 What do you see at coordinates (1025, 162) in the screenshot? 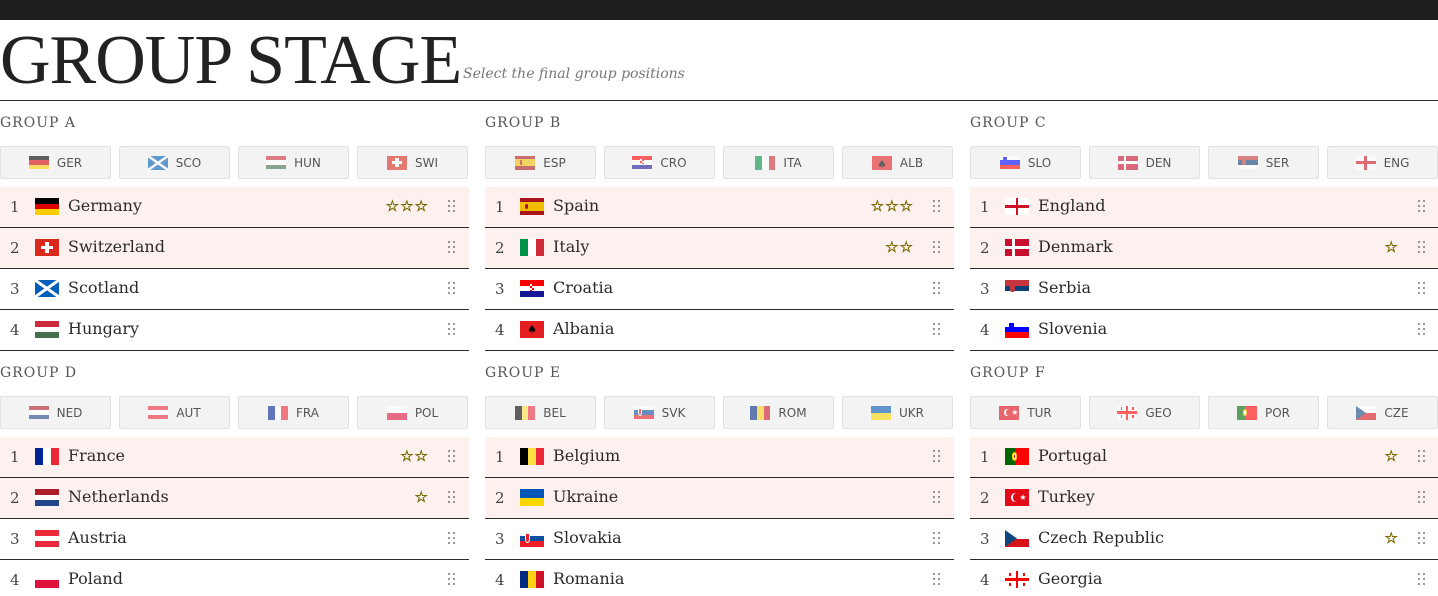
I see `team-chip-slo: SLO` at bounding box center [1025, 162].